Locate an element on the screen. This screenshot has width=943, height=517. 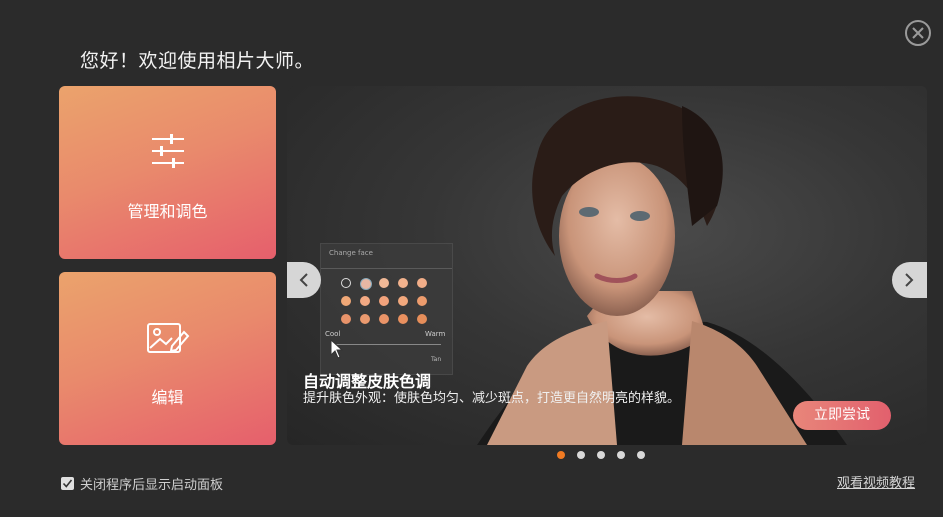
checkmark-icon is located at coordinates (67, 483).